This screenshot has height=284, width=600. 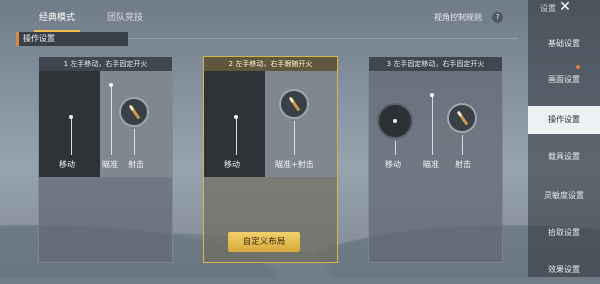 I want to click on mode-tab-bar: 经典模式 团队竞技 视角控制规则 ?, so click(x=260, y=17).